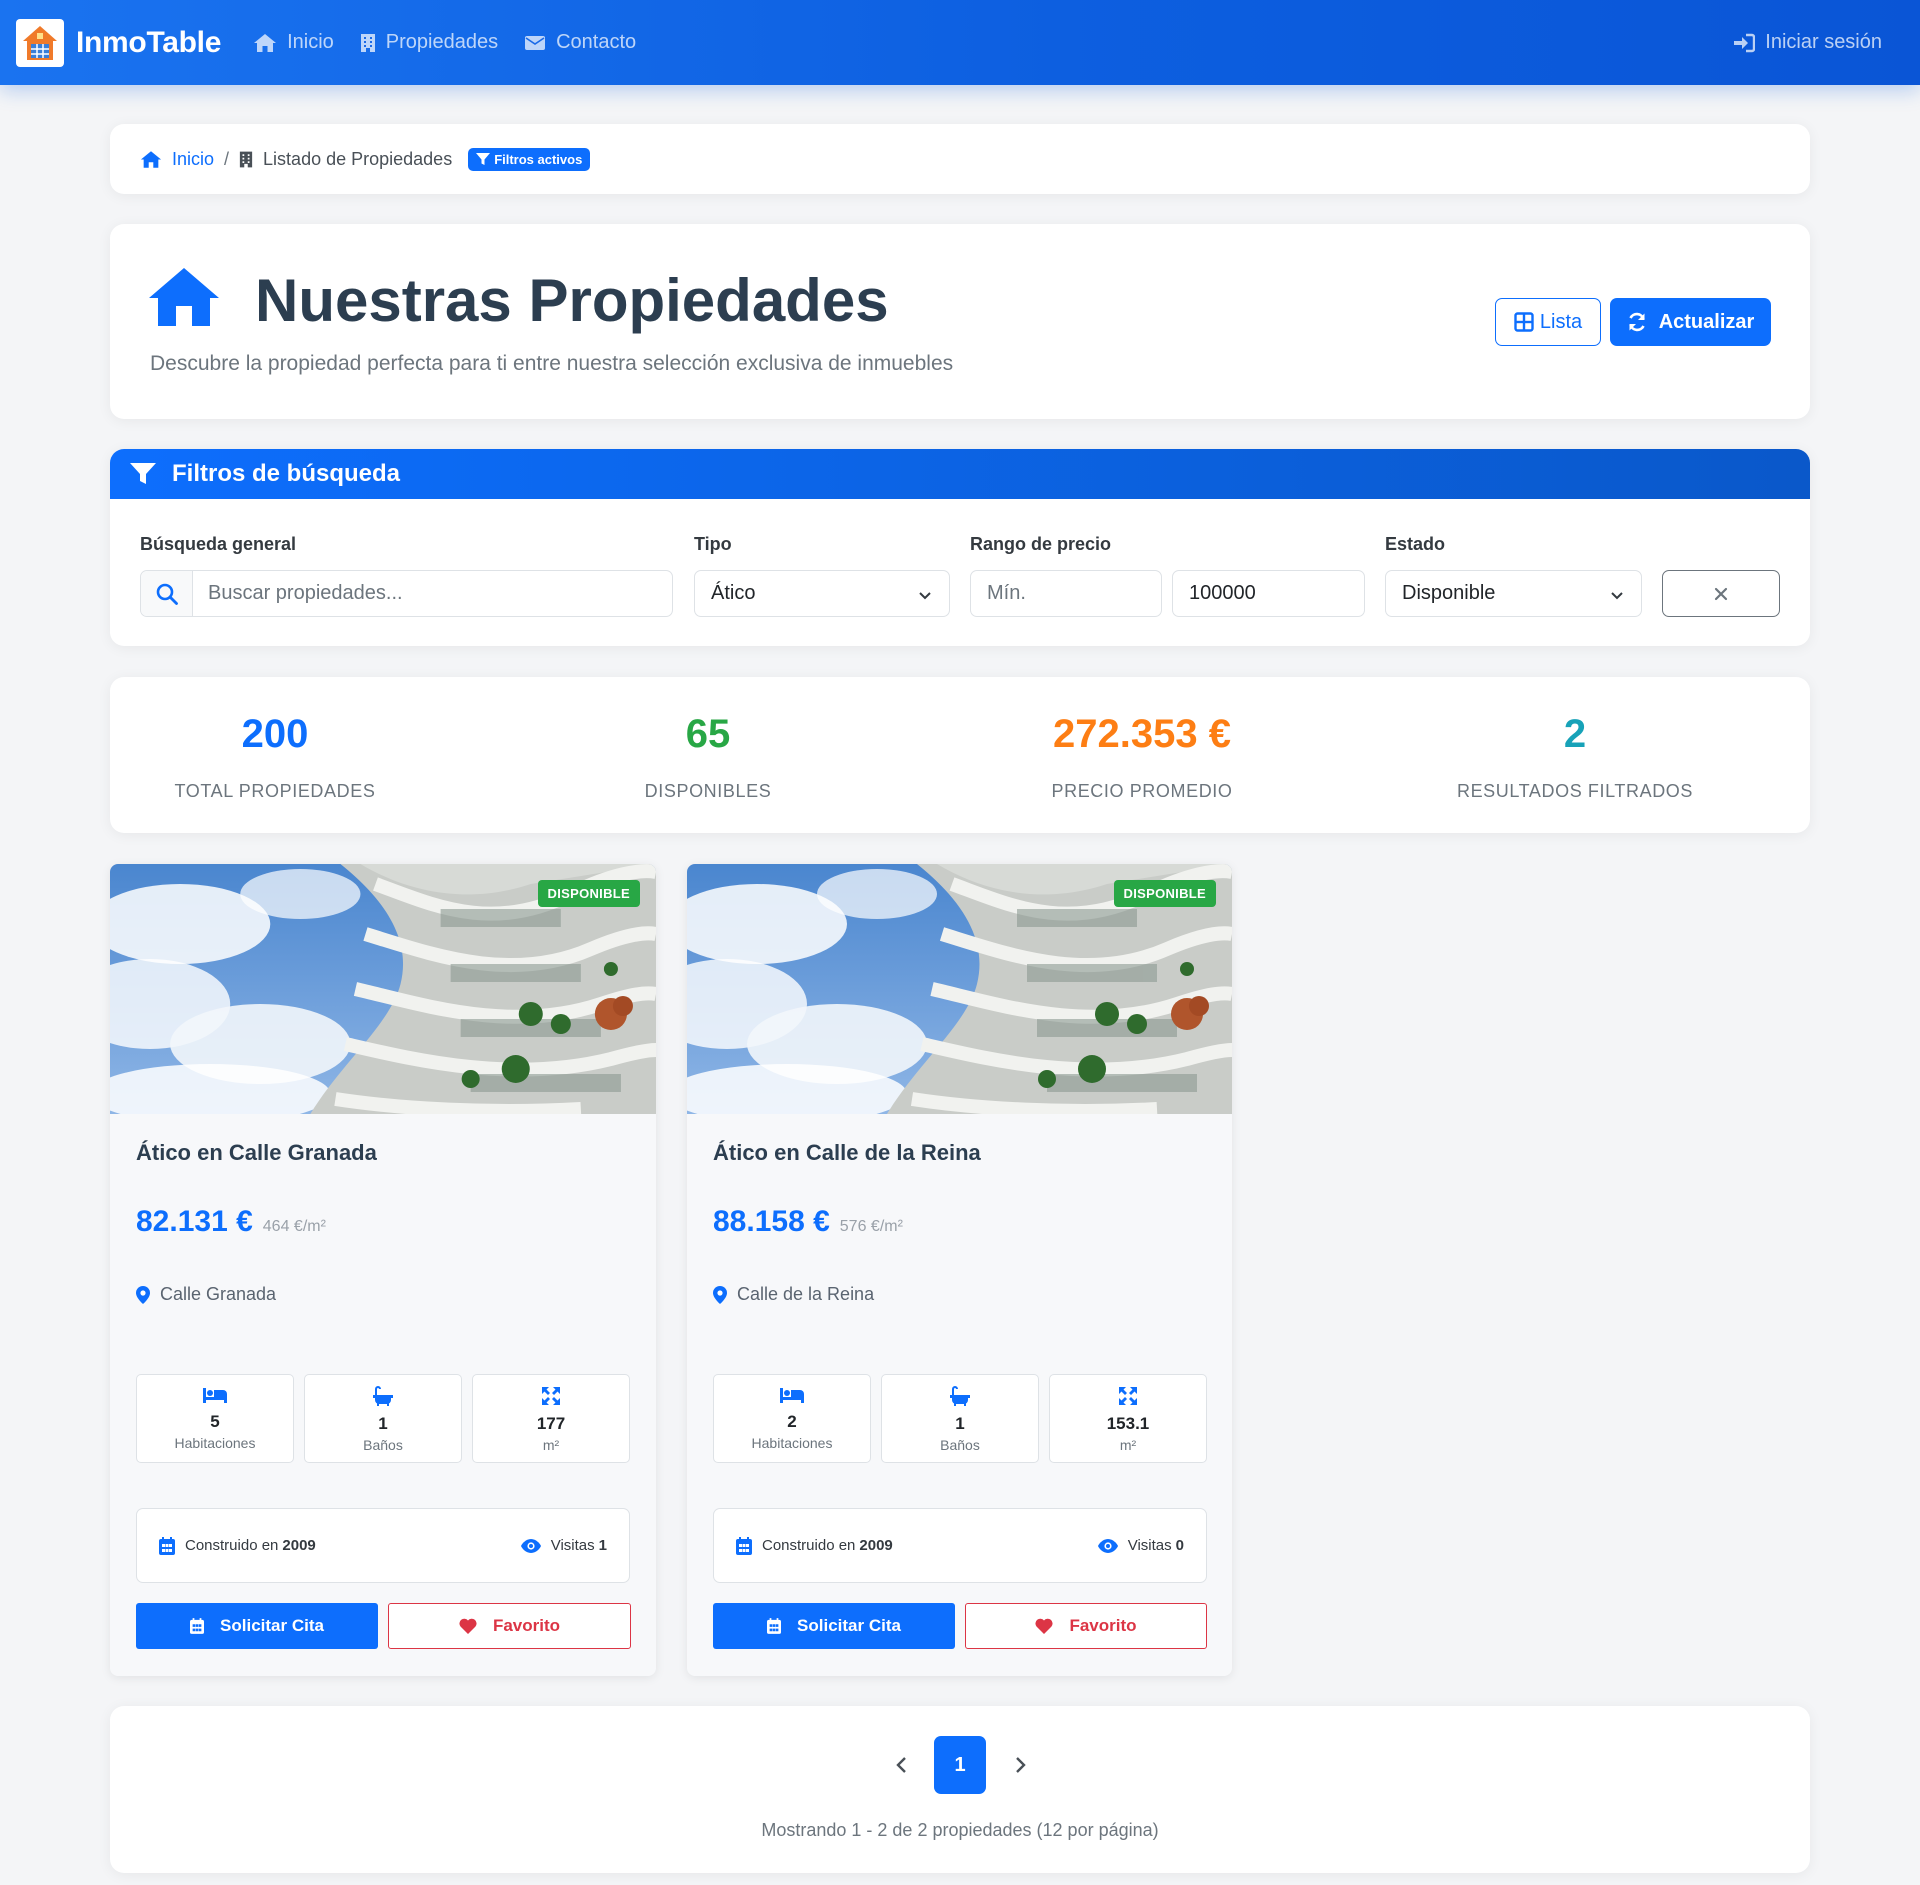  I want to click on location-label: Calle Granada, so click(218, 1294).